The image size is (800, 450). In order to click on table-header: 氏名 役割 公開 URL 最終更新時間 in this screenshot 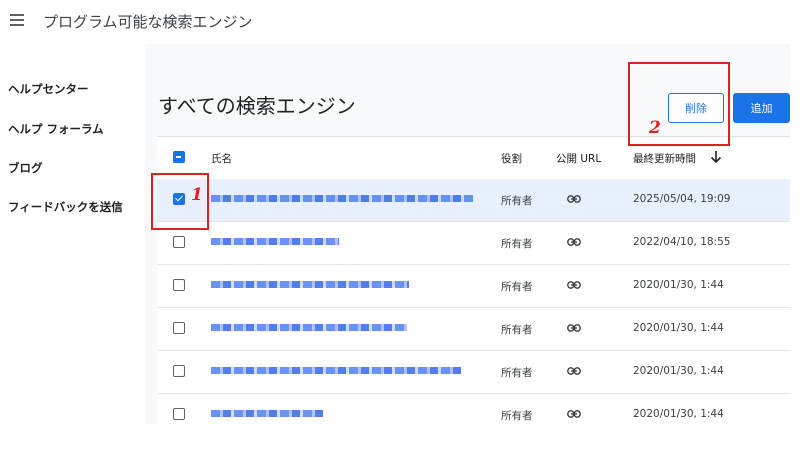, I will do `click(473, 158)`.